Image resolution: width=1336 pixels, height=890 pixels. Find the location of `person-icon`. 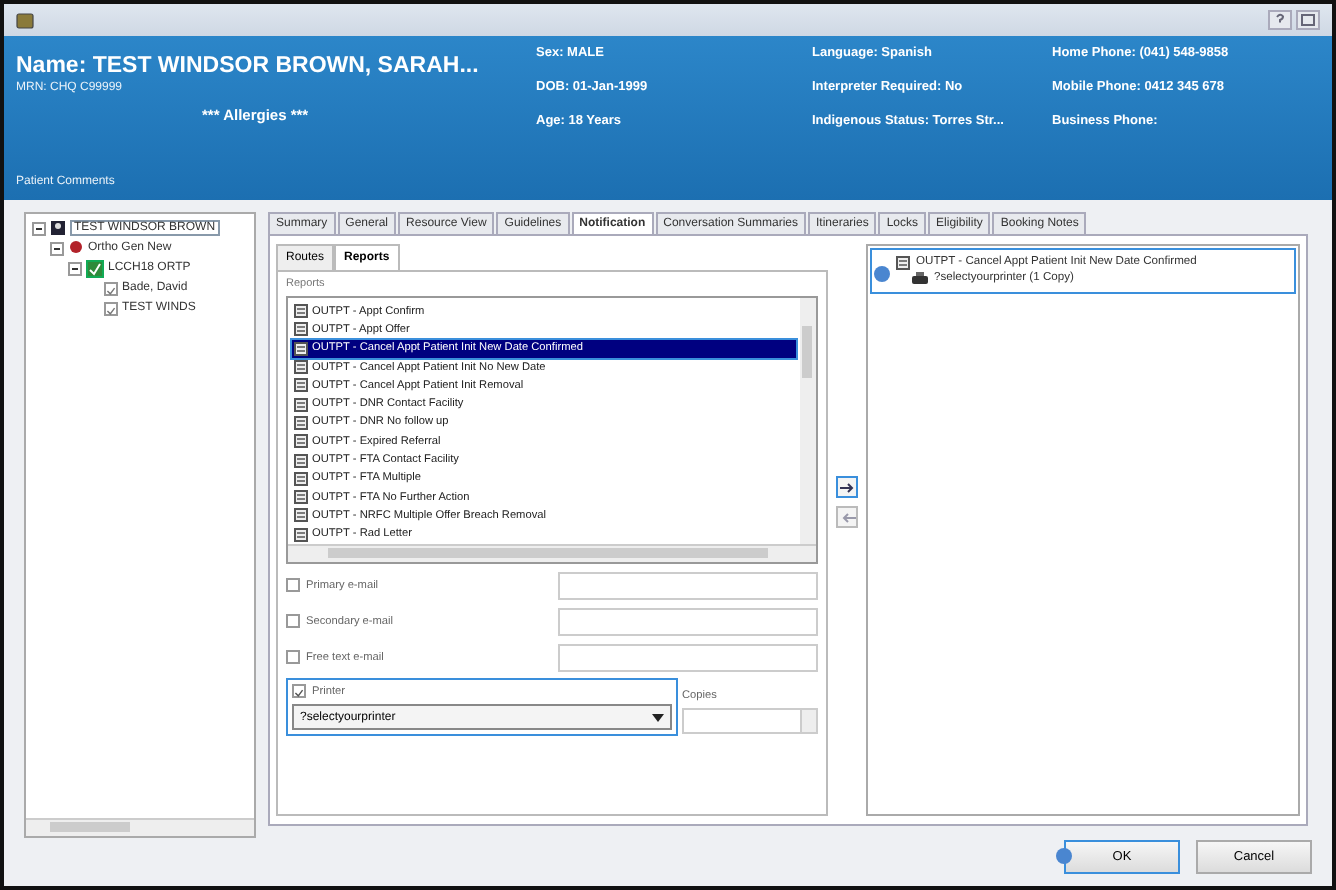

person-icon is located at coordinates (58, 228).